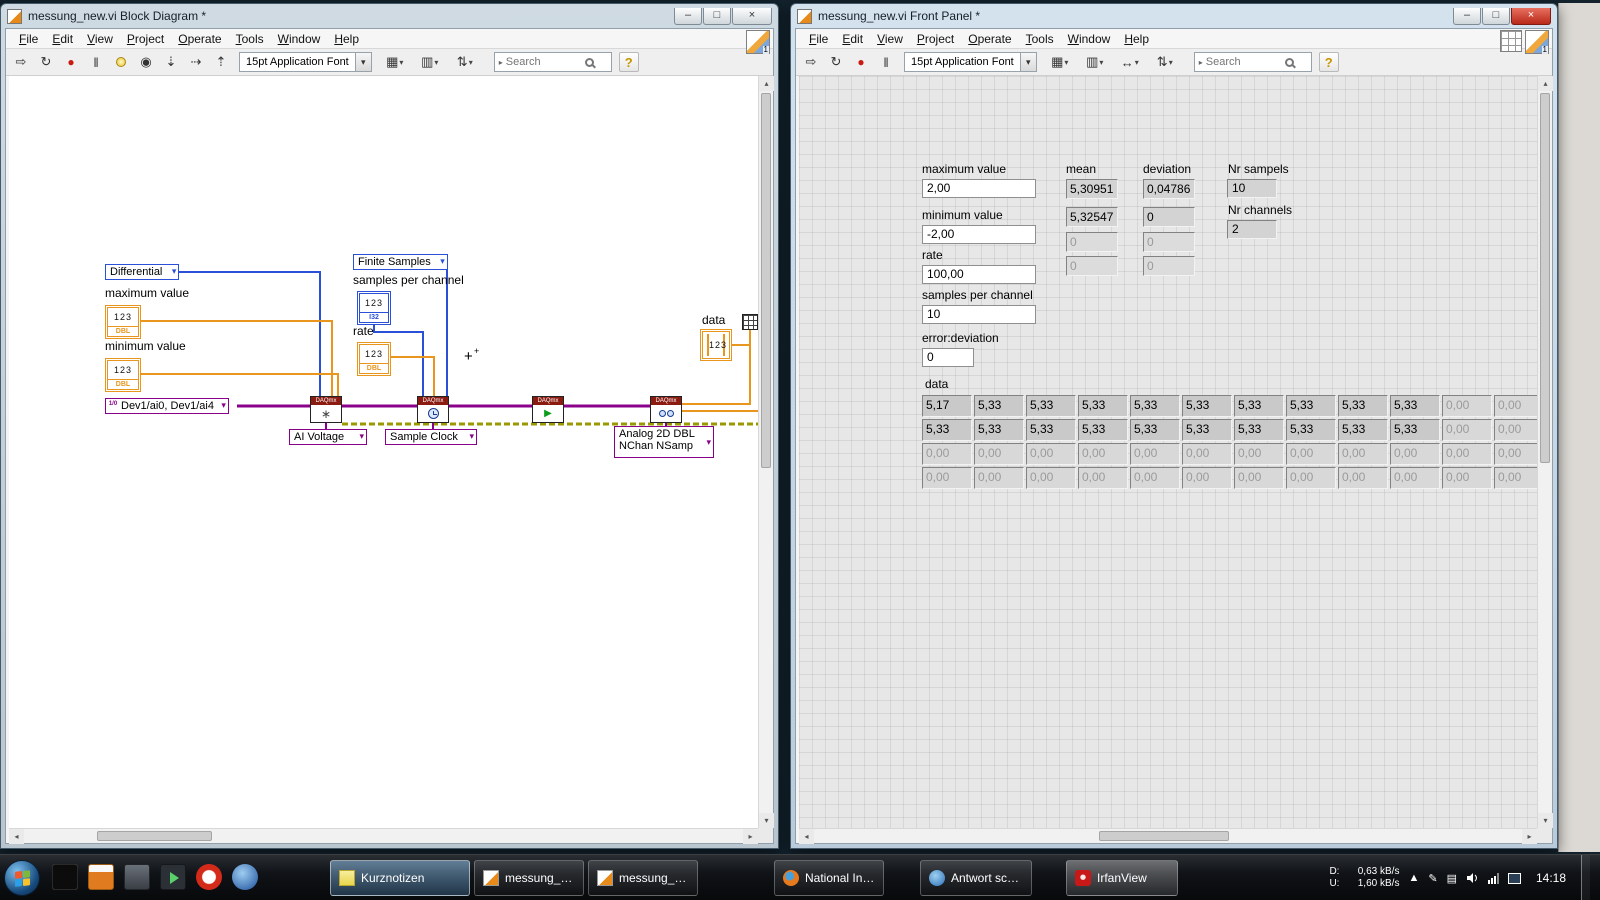  What do you see at coordinates (948, 357) in the screenshot?
I see `error-deviation-field: 0` at bounding box center [948, 357].